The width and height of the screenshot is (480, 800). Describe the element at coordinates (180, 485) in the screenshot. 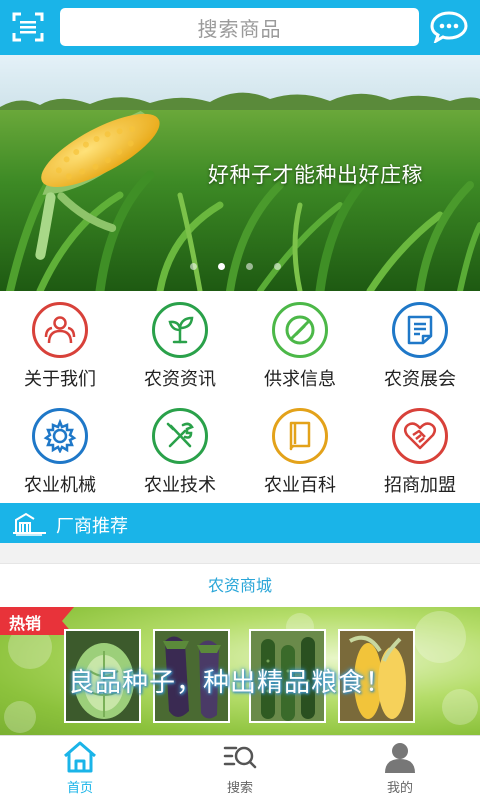

I see `category-label: 农业技术` at that location.